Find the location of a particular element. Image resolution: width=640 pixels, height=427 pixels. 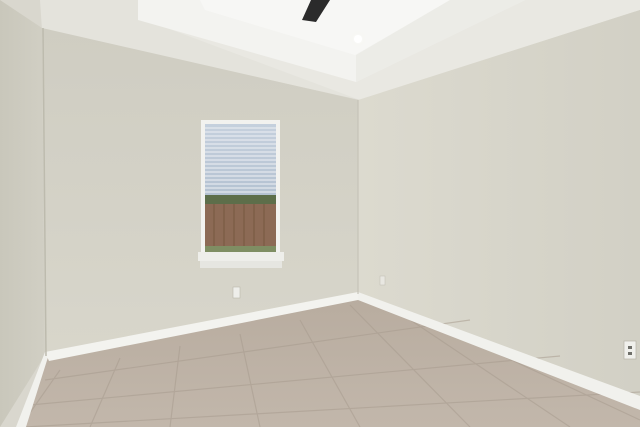

window-trees is located at coordinates (240, 199).